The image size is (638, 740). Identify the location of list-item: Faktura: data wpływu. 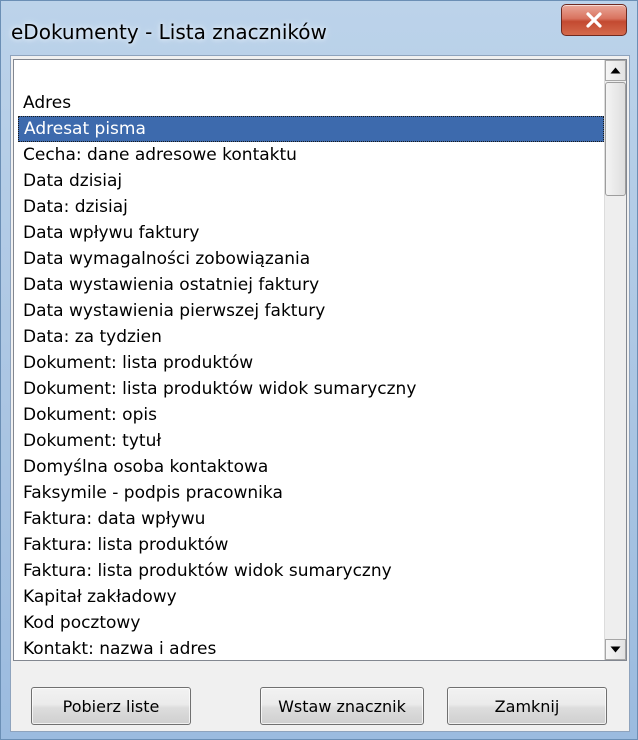
(311, 519).